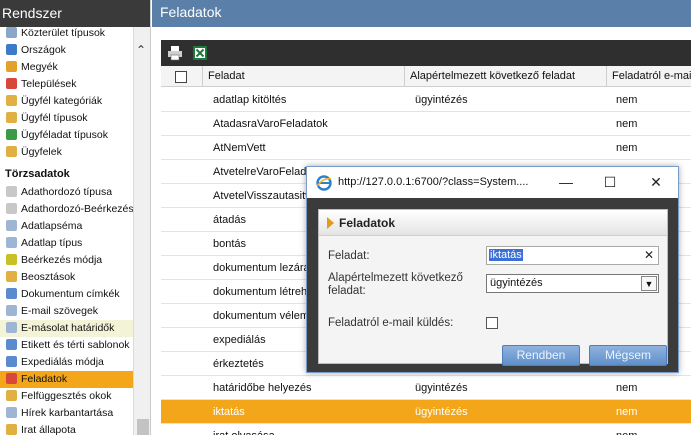  What do you see at coordinates (175, 53) in the screenshot?
I see `print-icon` at bounding box center [175, 53].